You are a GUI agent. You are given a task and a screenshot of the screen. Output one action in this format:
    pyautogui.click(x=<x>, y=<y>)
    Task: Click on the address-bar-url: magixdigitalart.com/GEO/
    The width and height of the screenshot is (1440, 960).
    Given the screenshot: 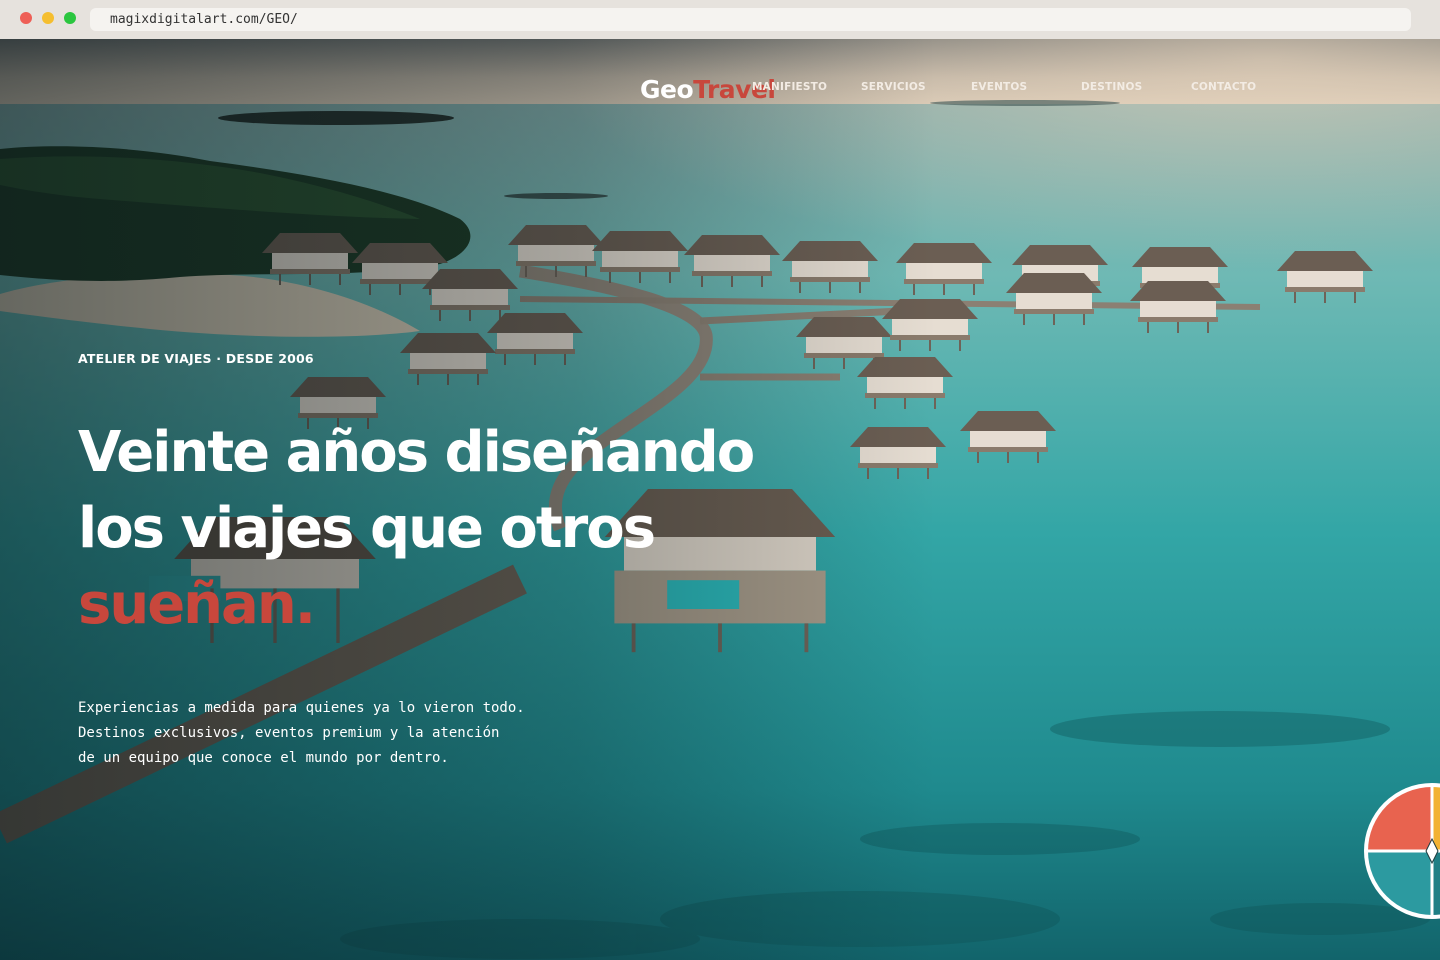 What is the action you would take?
    pyautogui.click(x=204, y=19)
    